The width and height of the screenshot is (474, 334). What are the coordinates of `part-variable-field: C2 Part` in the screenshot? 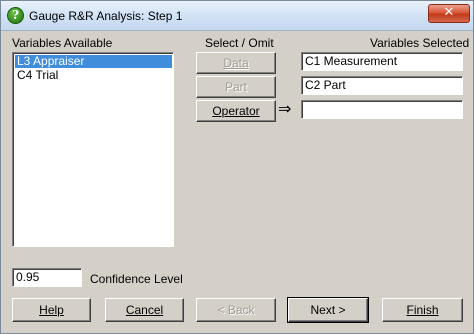 It's located at (382, 85).